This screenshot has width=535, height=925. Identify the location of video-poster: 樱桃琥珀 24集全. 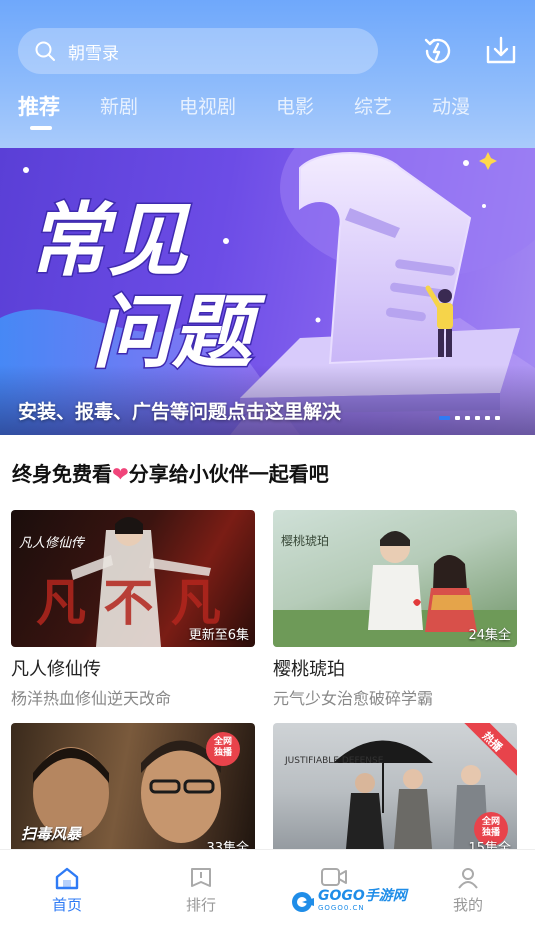
(395, 578).